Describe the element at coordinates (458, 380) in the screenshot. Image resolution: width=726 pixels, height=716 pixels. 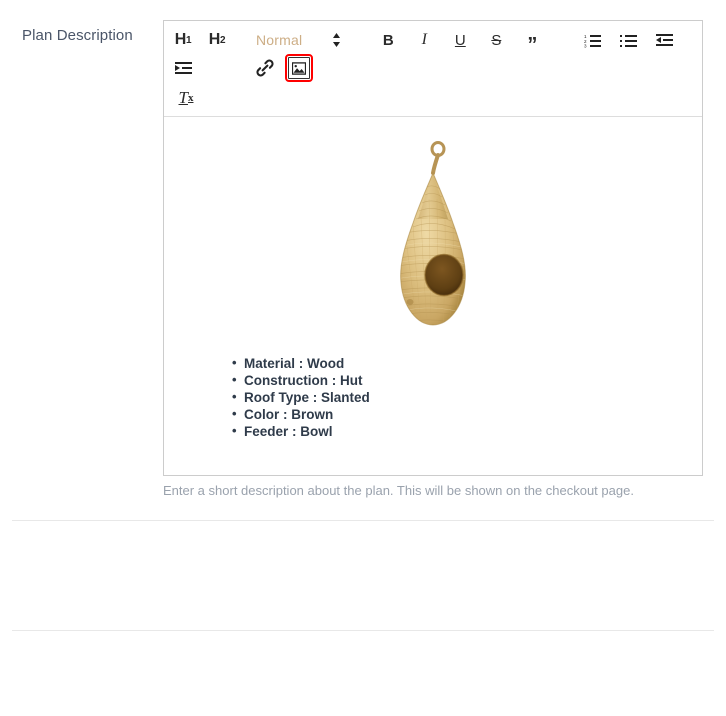
I see `list-item: Construction : Hut` at that location.